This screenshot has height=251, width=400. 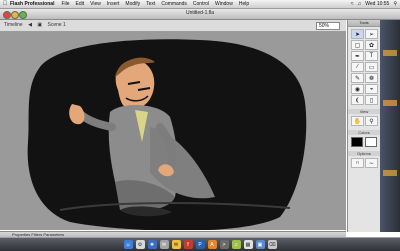 What do you see at coordinates (65, 4) in the screenshot?
I see `menu-file: File` at bounding box center [65, 4].